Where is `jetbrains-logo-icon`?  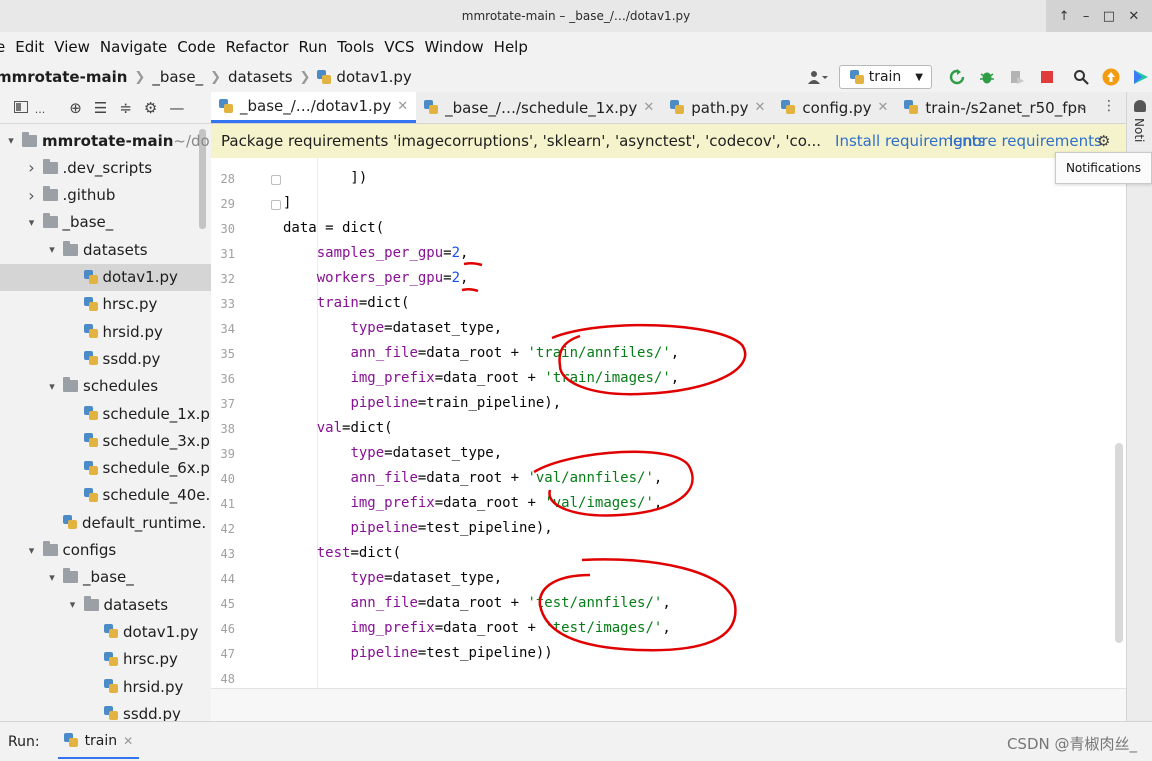 jetbrains-logo-icon is located at coordinates (1141, 77).